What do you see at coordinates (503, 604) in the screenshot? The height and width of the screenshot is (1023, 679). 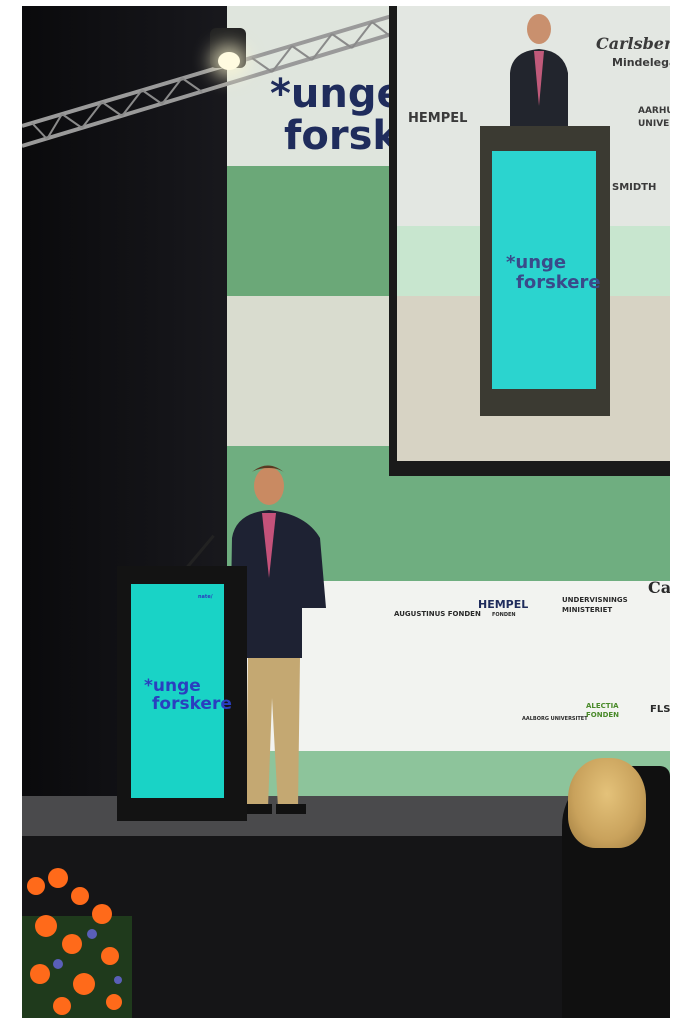 I see `sponsor-hempel: HEMPEL` at bounding box center [503, 604].